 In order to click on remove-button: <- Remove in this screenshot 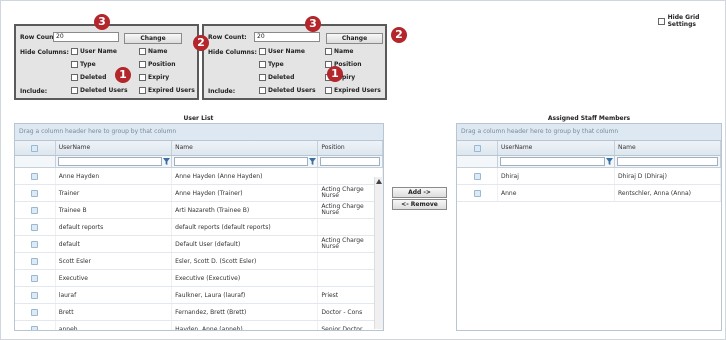, I will do `click(419, 204)`.